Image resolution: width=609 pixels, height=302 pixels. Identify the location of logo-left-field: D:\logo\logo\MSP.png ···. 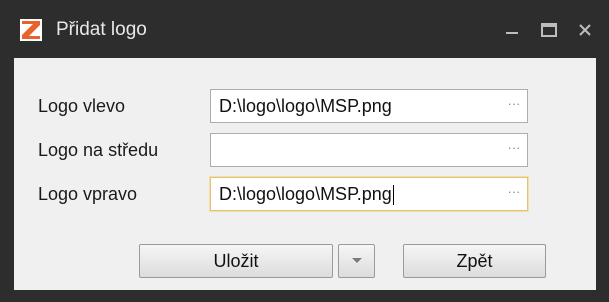
(369, 106).